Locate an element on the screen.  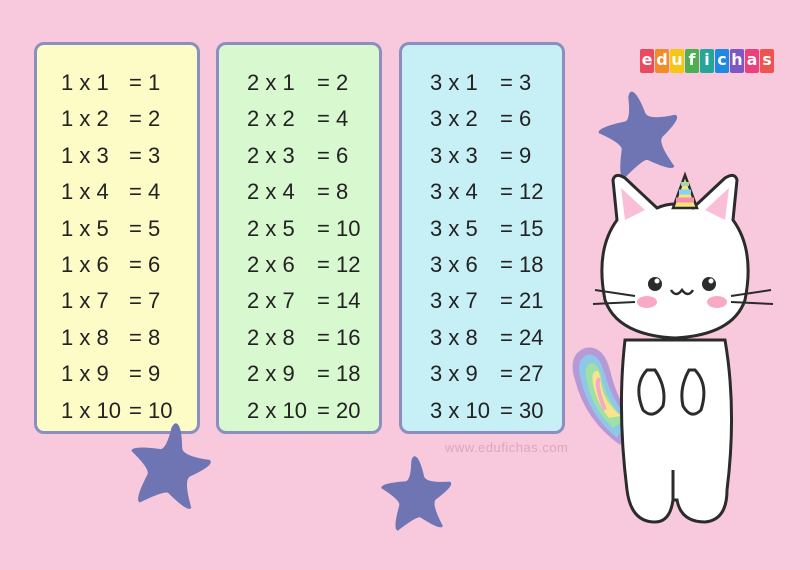
logo-letter: a is located at coordinates (752, 61).